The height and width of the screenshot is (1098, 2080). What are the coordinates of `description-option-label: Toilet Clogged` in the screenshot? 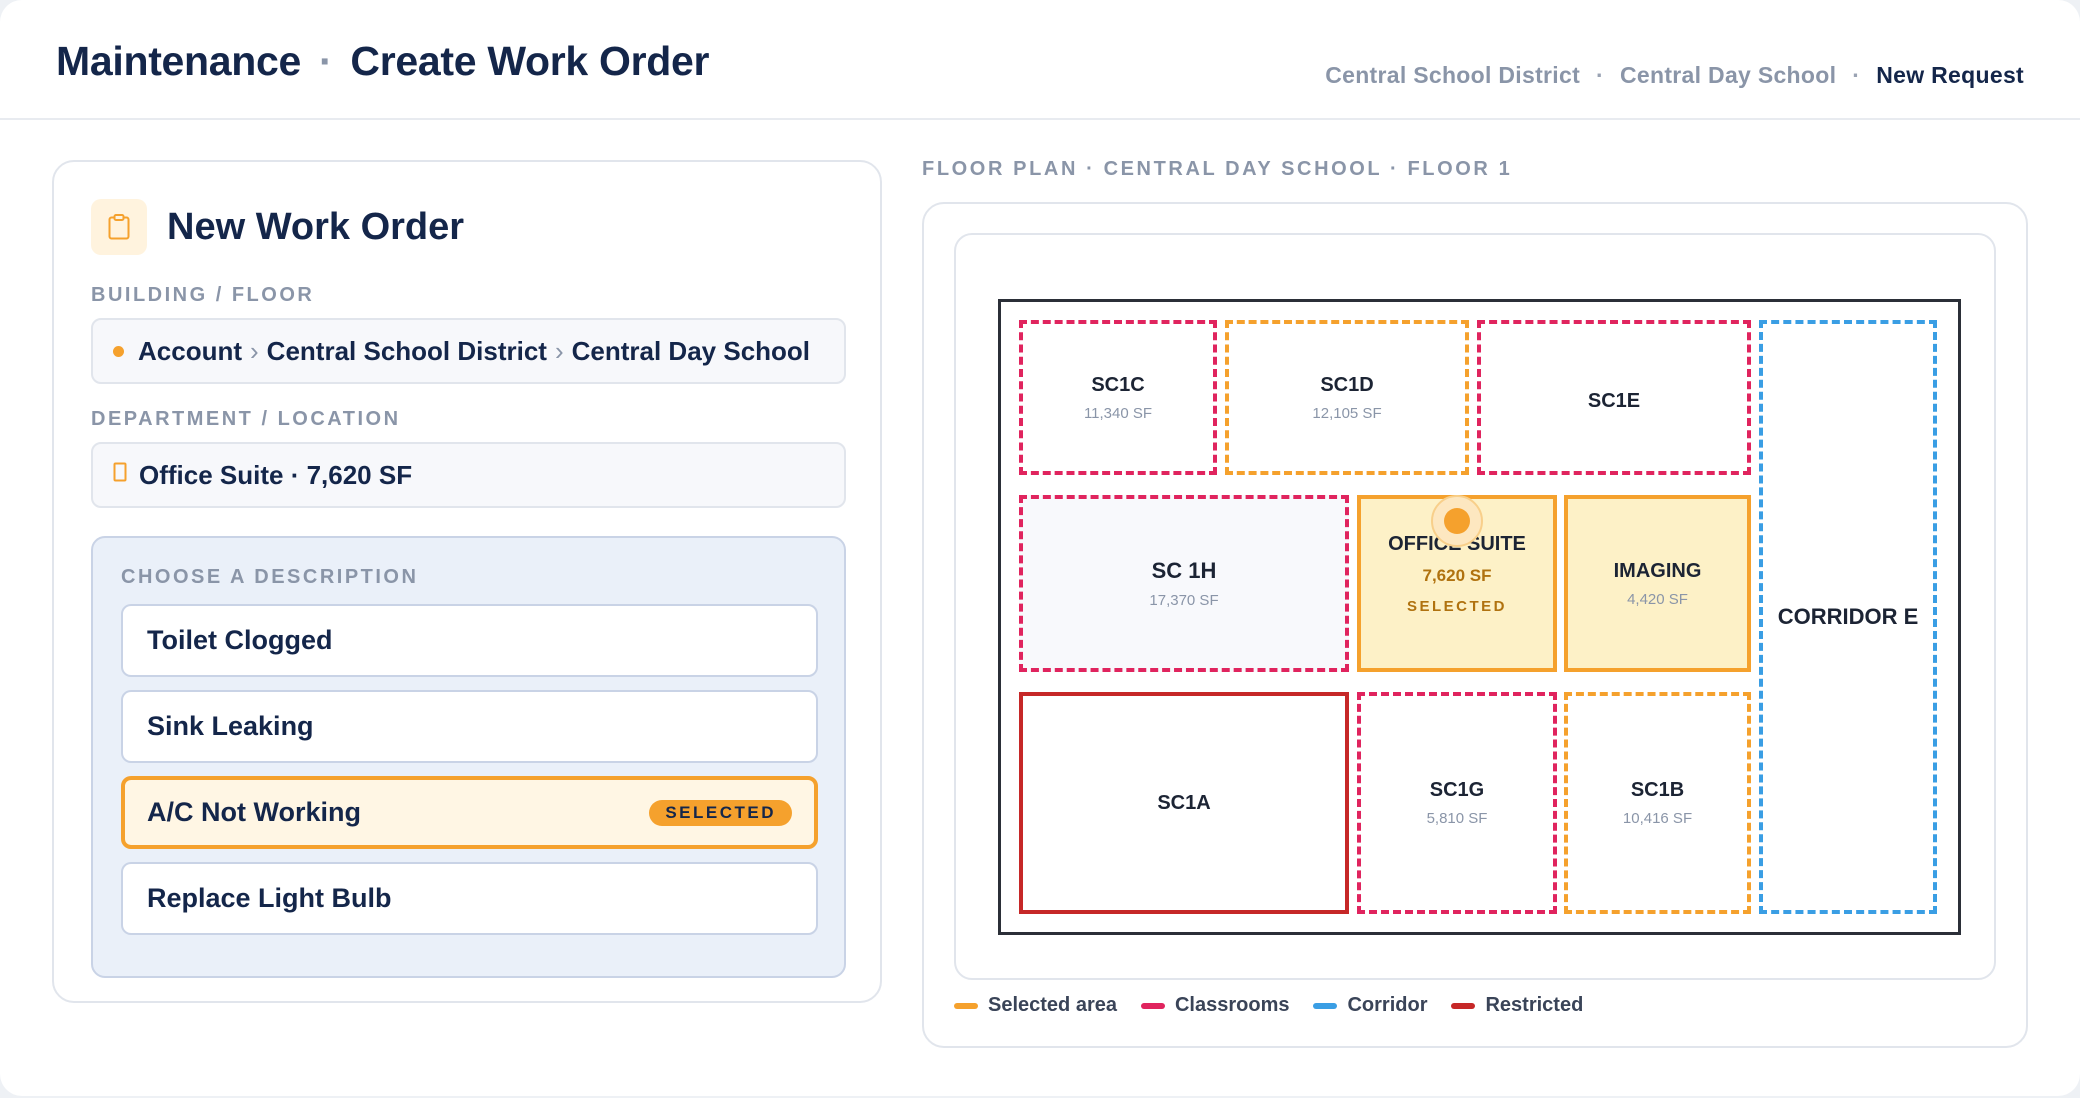 It's located at (240, 640).